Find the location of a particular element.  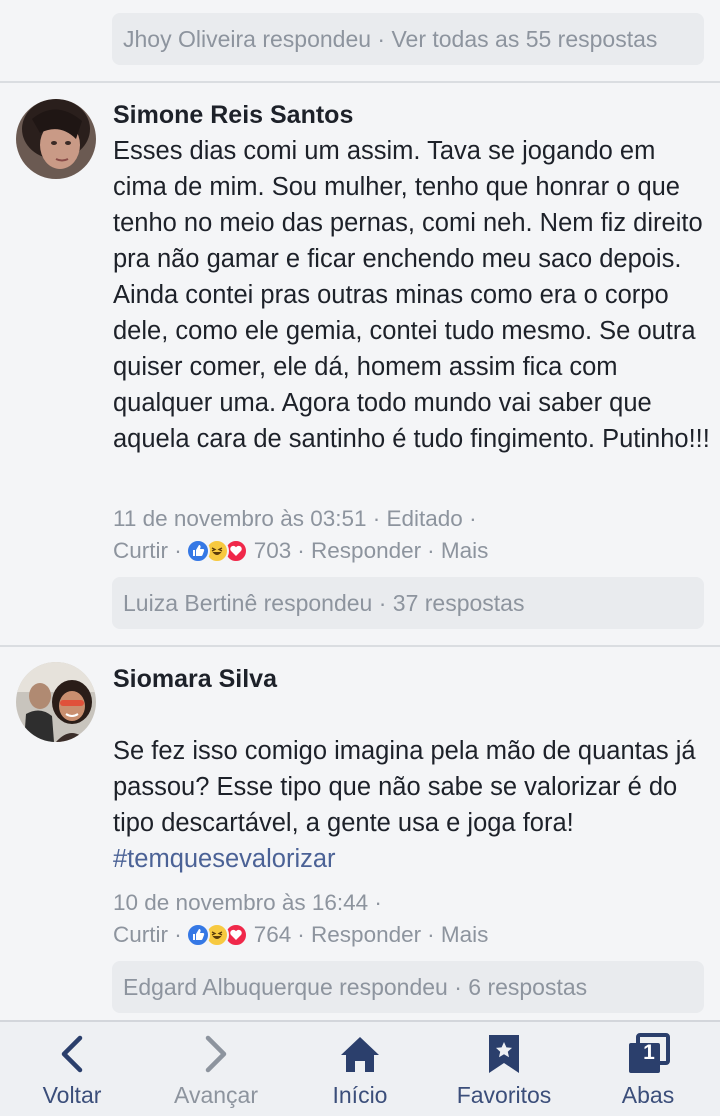

nav-tabs: 1 Abas is located at coordinates (648, 1069).